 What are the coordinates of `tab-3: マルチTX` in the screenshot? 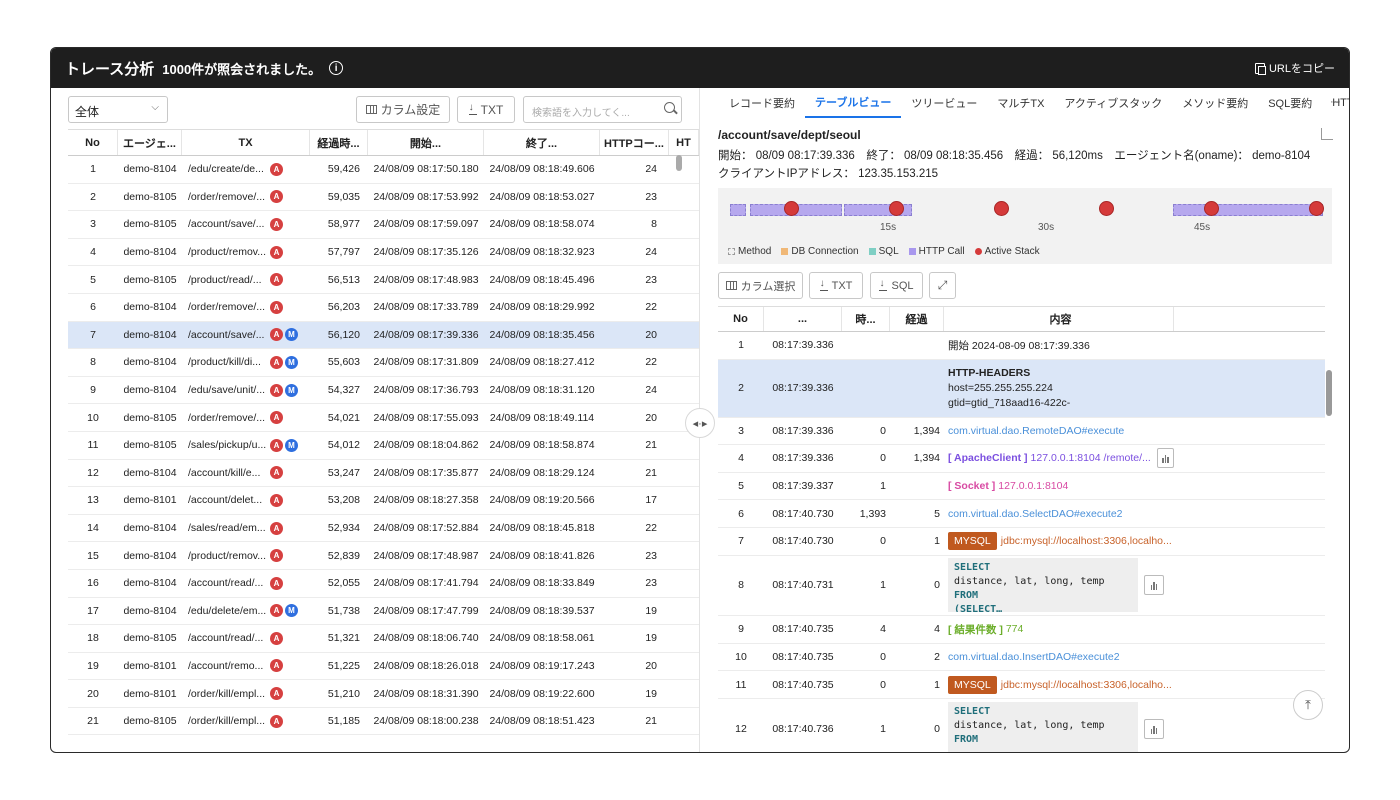 It's located at (1020, 103).